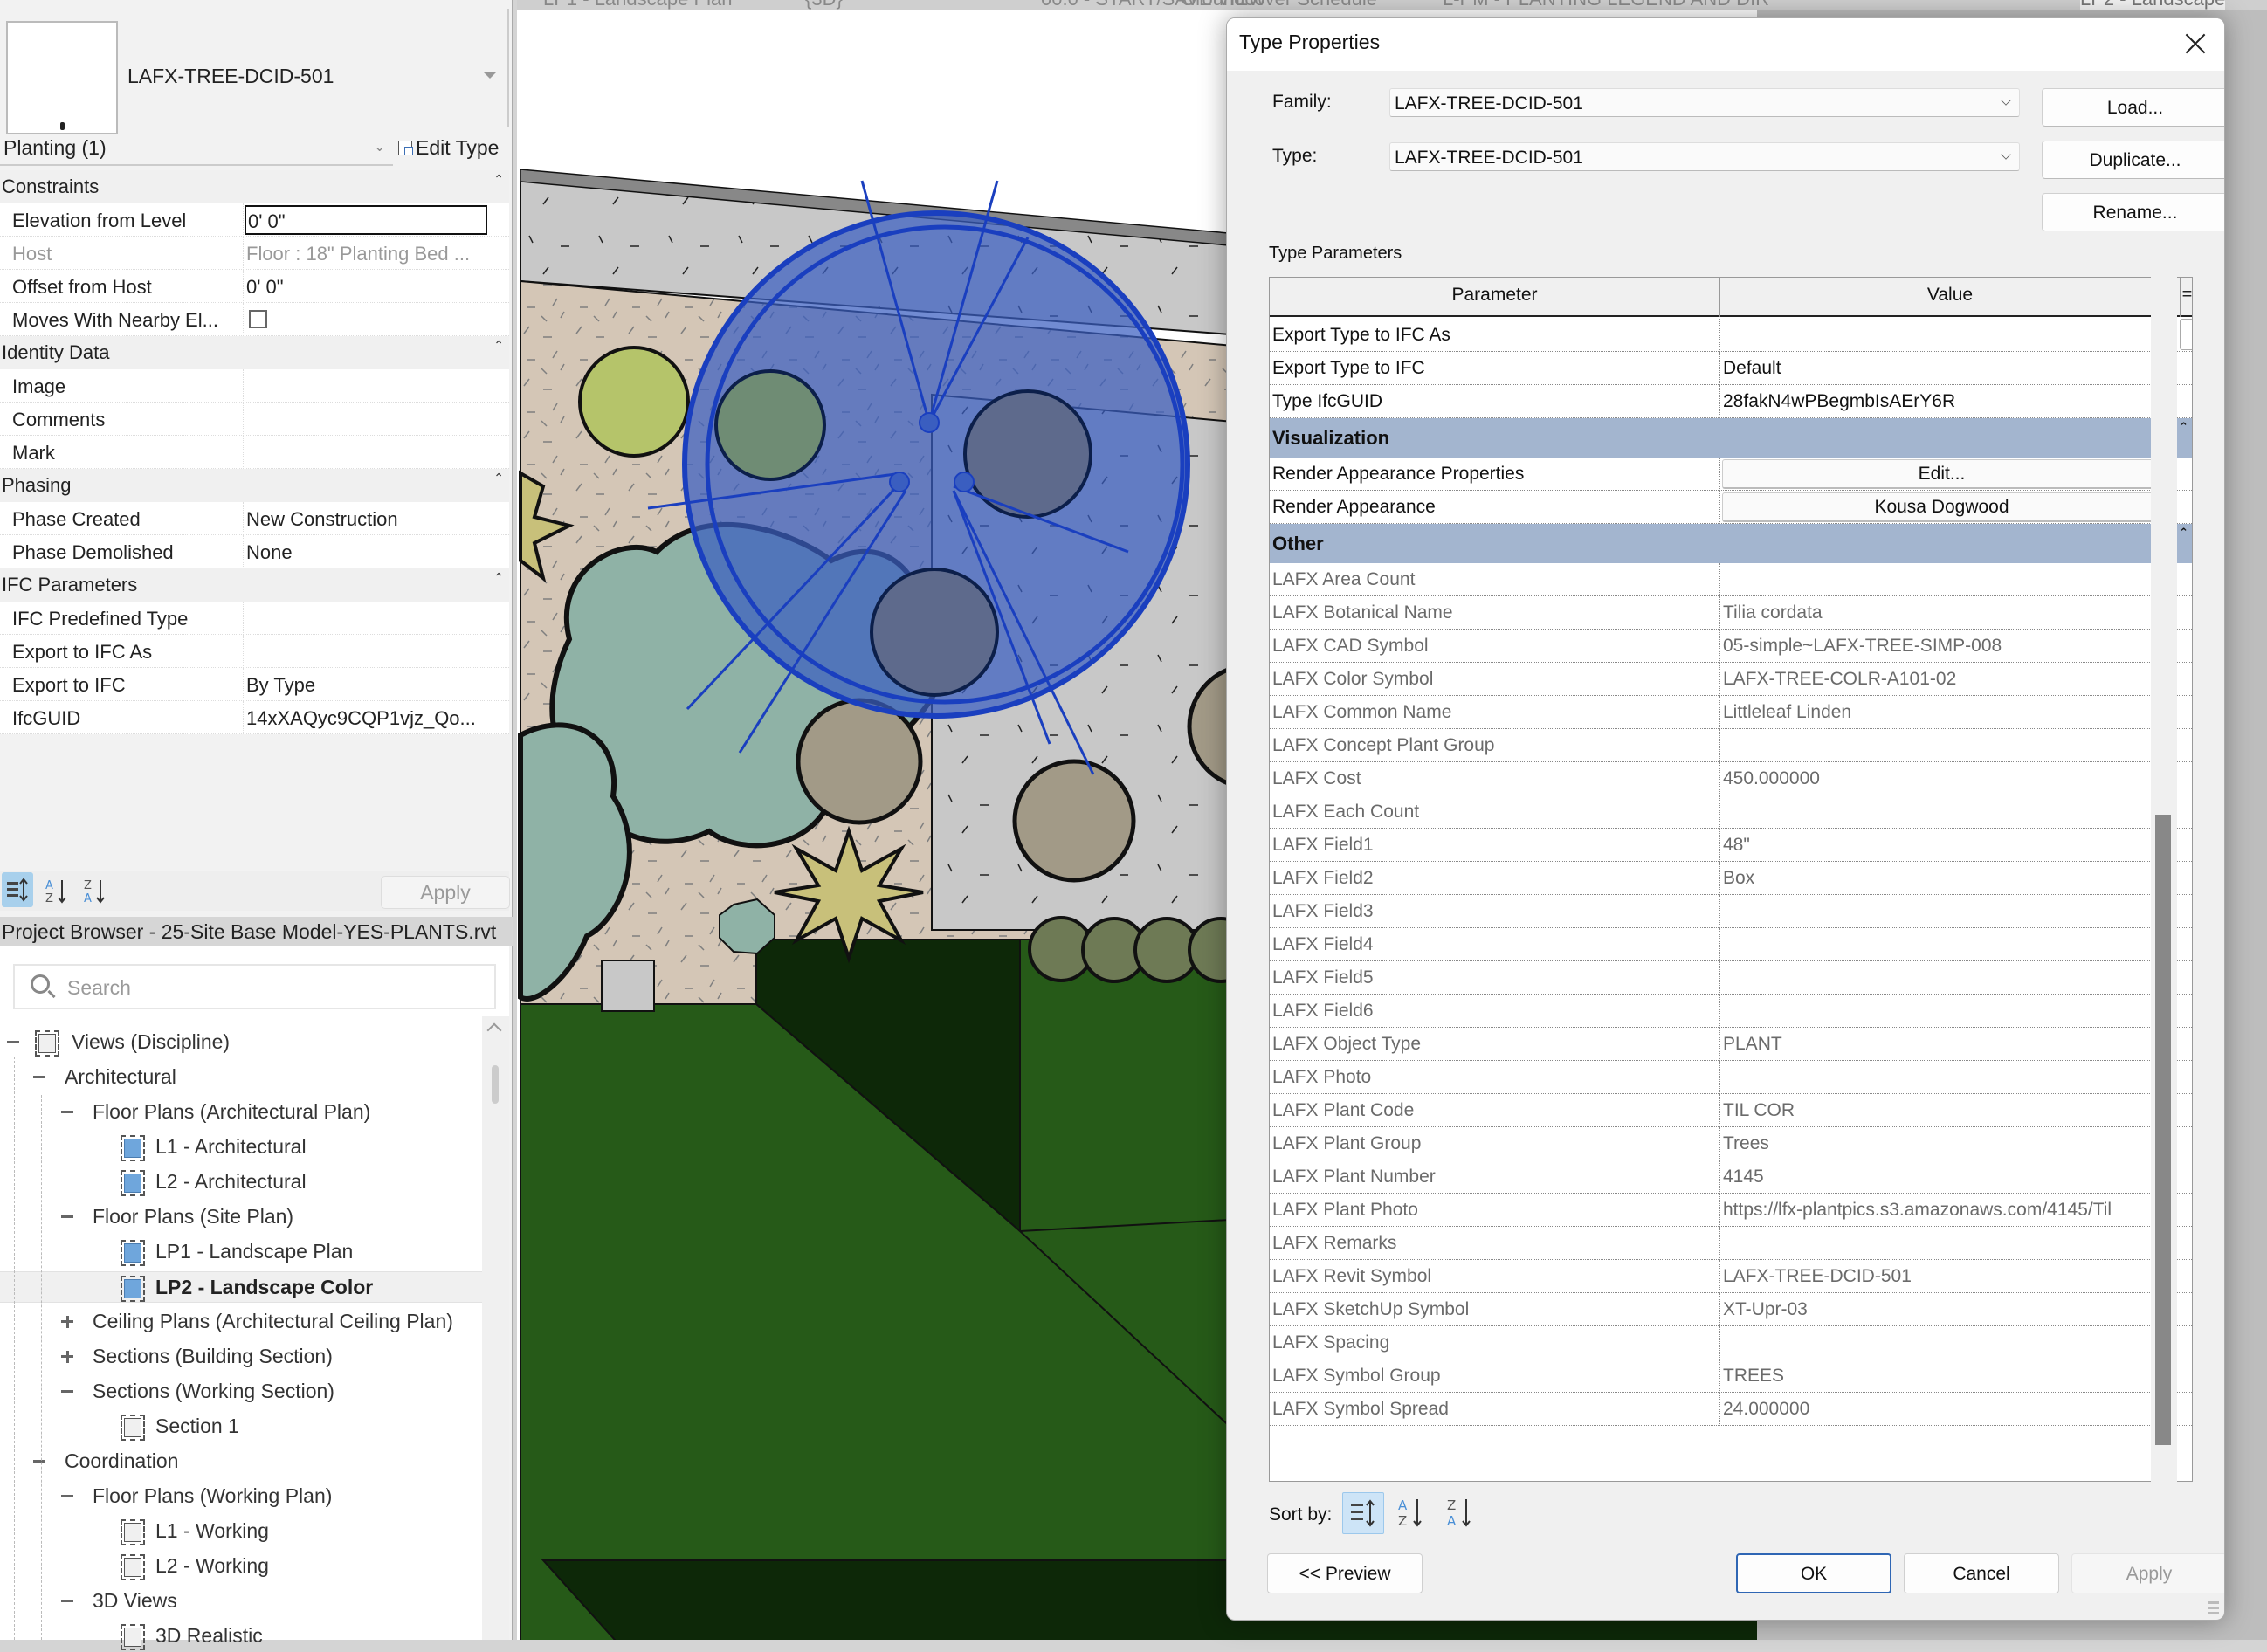  What do you see at coordinates (276, 988) in the screenshot?
I see `search-input` at bounding box center [276, 988].